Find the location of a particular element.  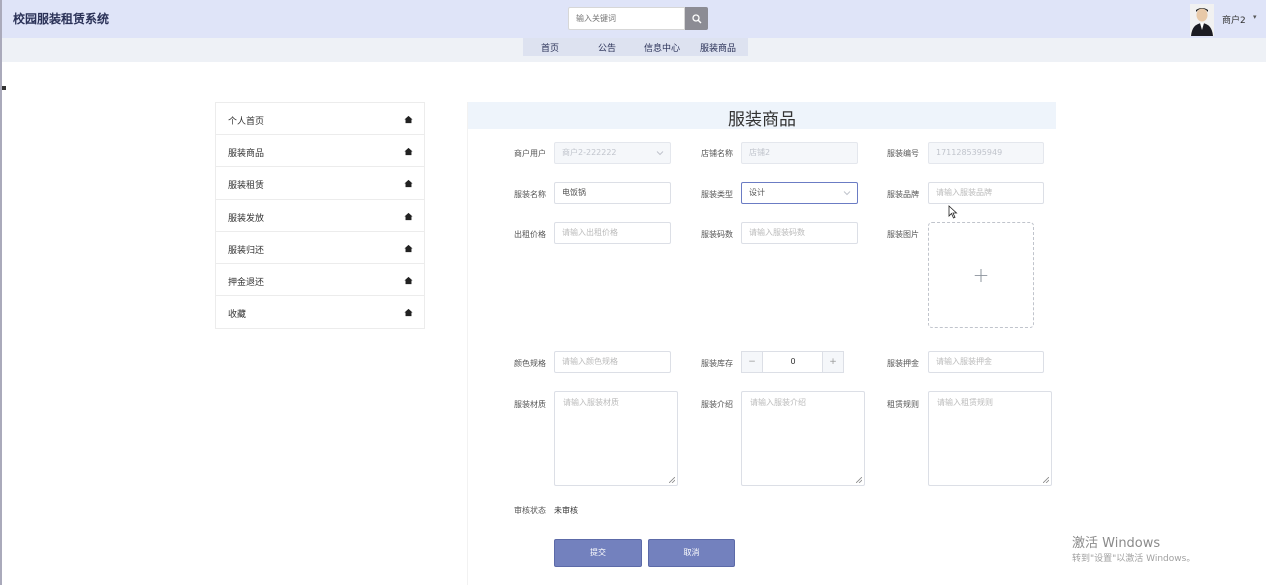

sidebar-item-label: 服装商品 is located at coordinates (246, 154).